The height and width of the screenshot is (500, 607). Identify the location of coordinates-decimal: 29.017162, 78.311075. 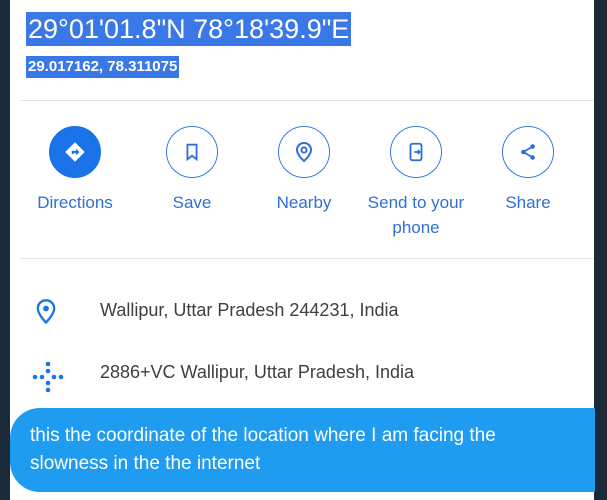
(103, 67).